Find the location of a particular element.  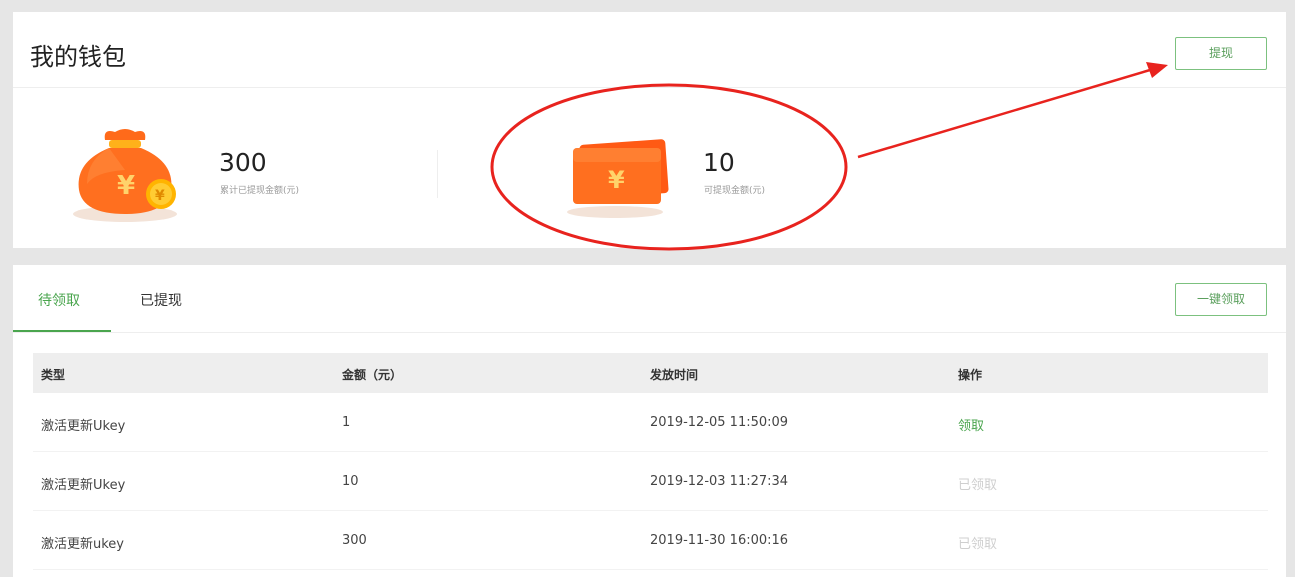

red-envelope-icon: ¥ is located at coordinates (618, 178).